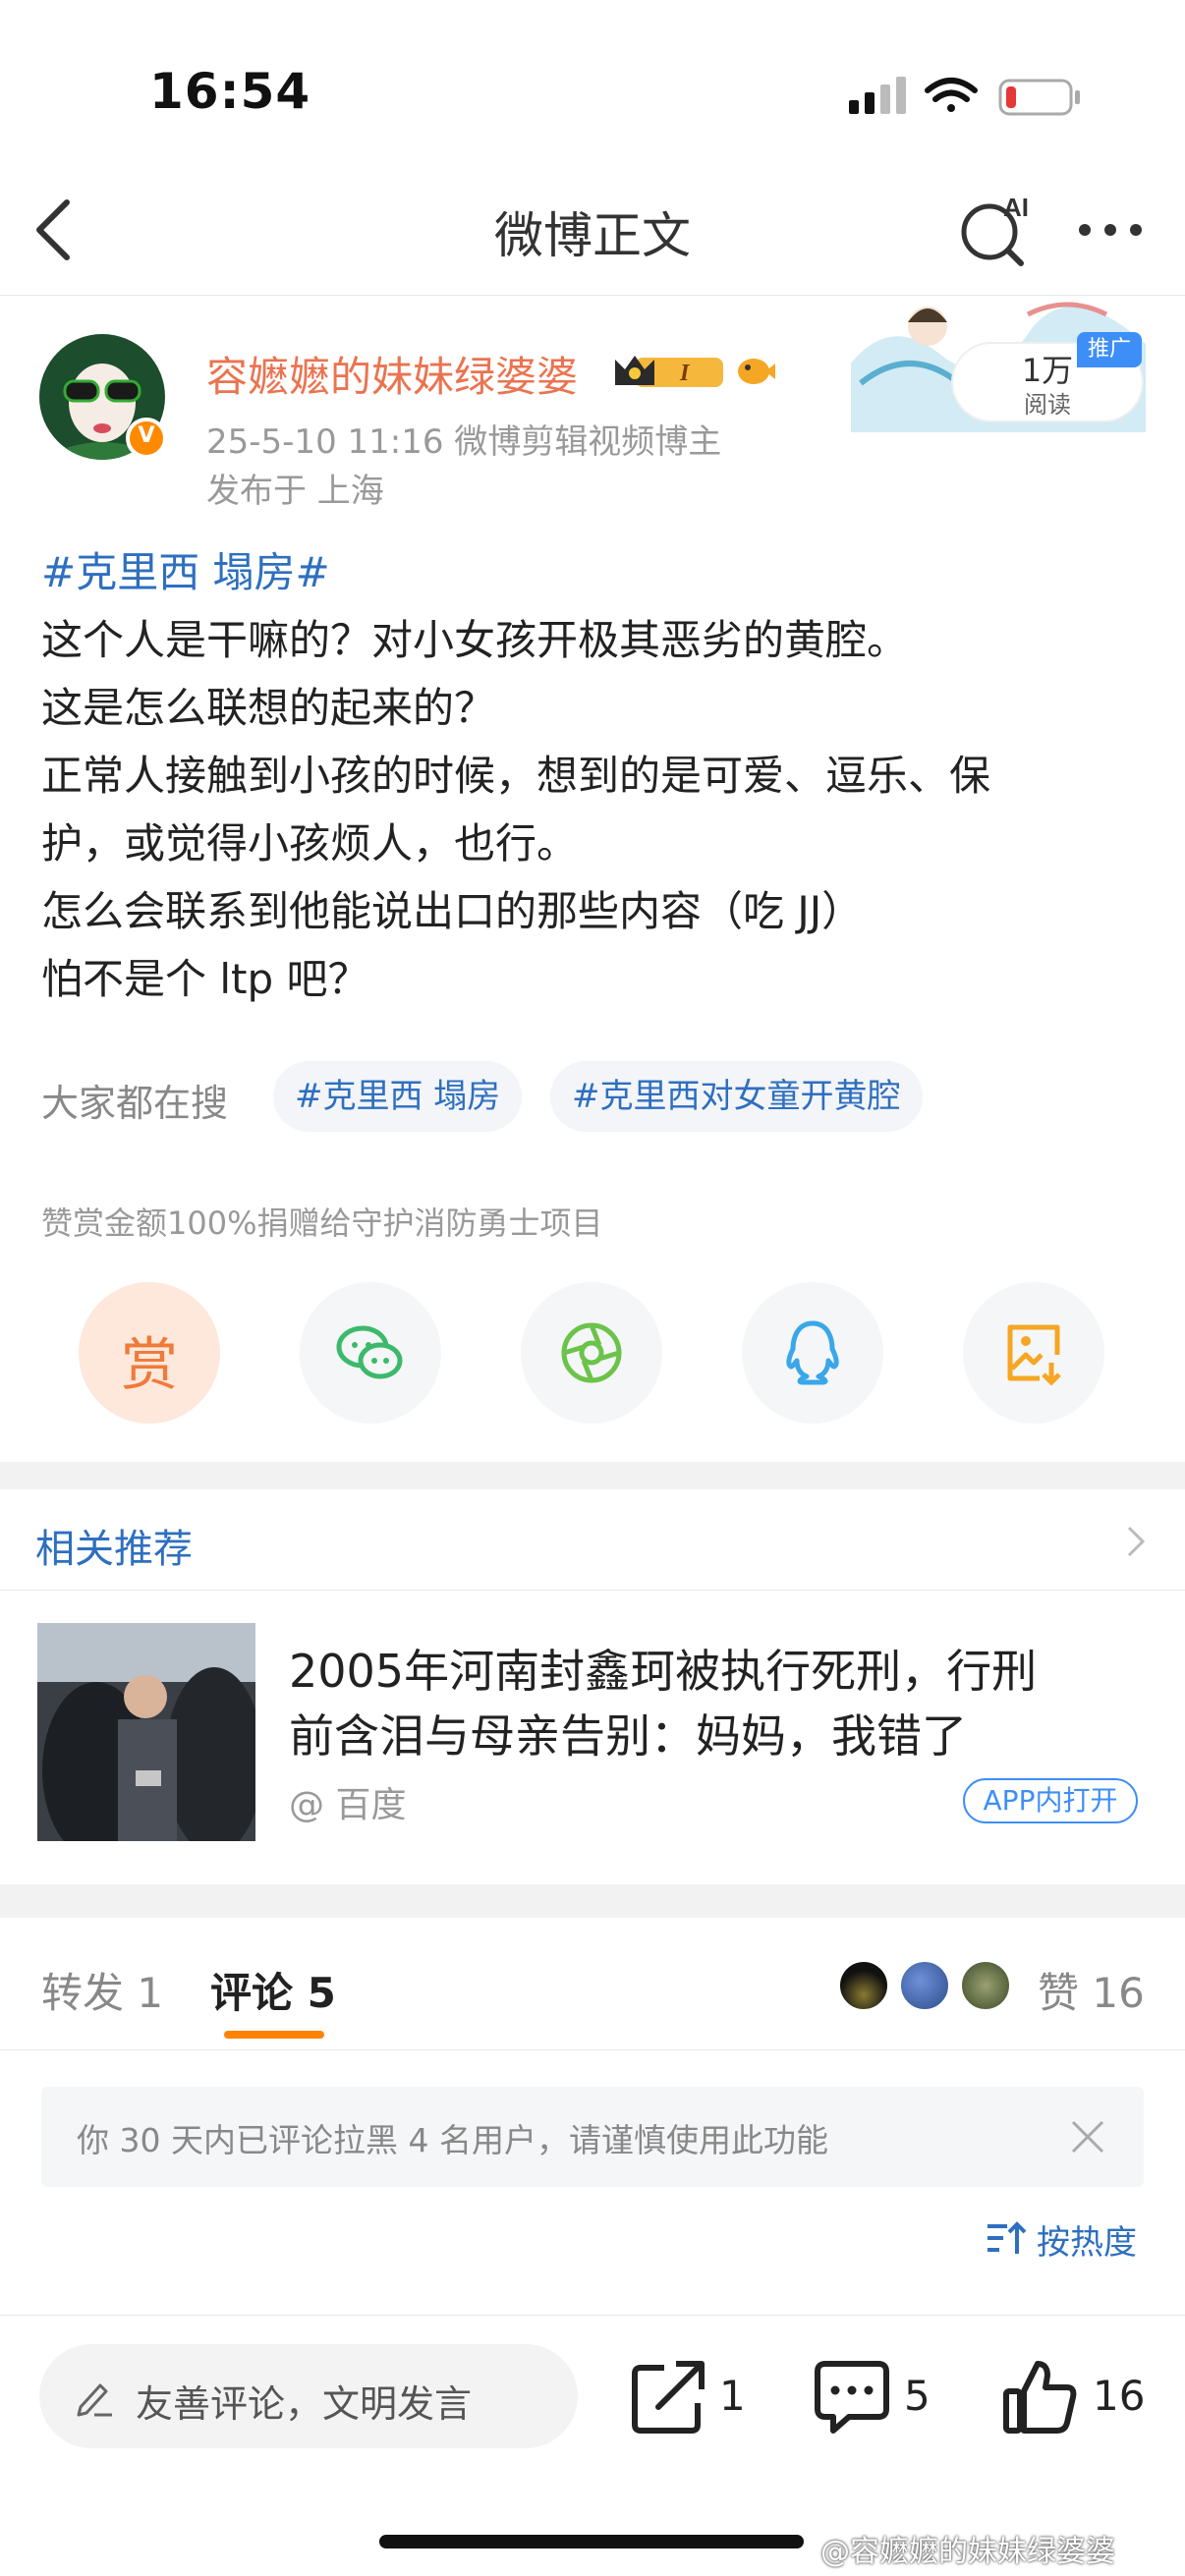  Describe the element at coordinates (274, 2035) in the screenshot. I see `active-tab-indicator` at that location.